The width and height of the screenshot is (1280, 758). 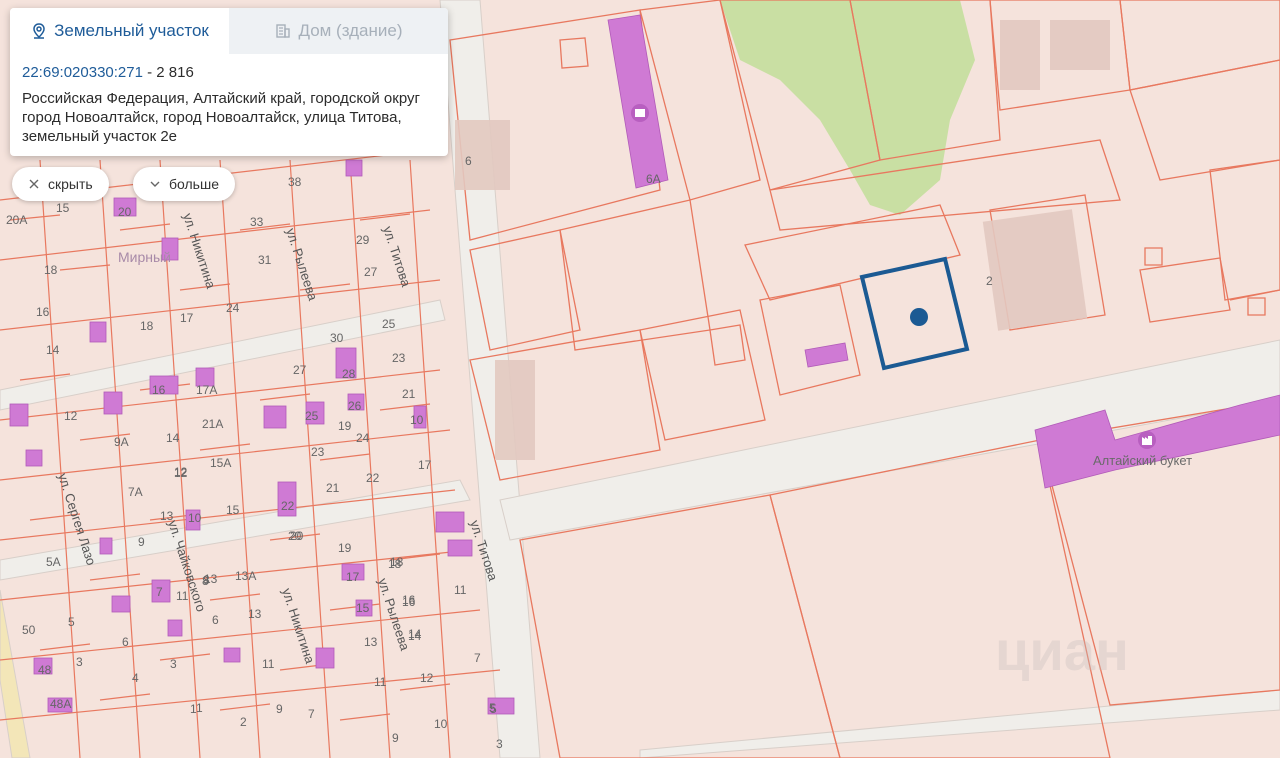 What do you see at coordinates (199, 708) in the screenshot?
I see `house-number: 1` at bounding box center [199, 708].